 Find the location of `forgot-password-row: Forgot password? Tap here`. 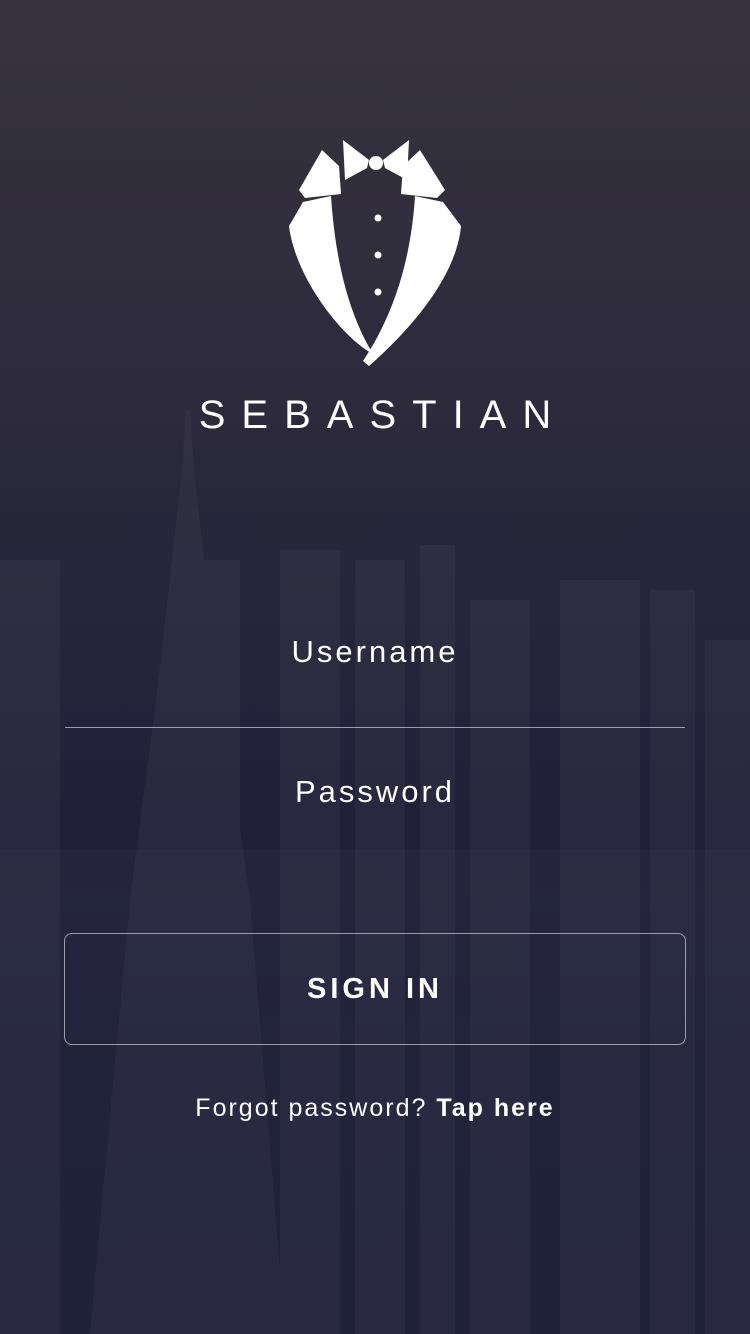

forgot-password-row: Forgot password? Tap here is located at coordinates (375, 1108).